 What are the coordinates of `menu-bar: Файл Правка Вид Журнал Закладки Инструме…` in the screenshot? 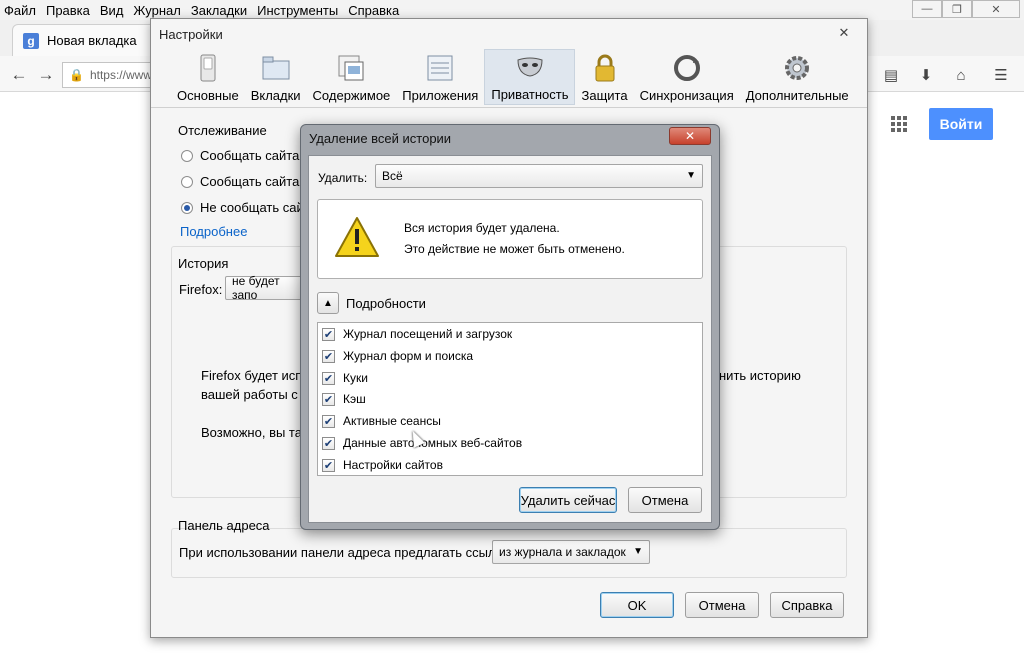 It's located at (512, 10).